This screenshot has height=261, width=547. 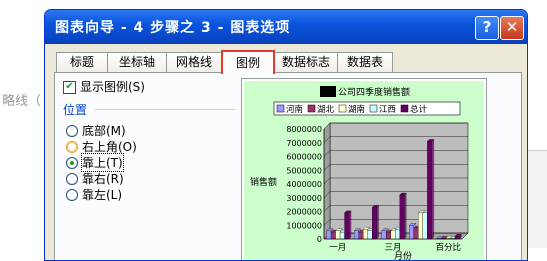 What do you see at coordinates (72, 163) in the screenshot?
I see `position-top-radio` at bounding box center [72, 163].